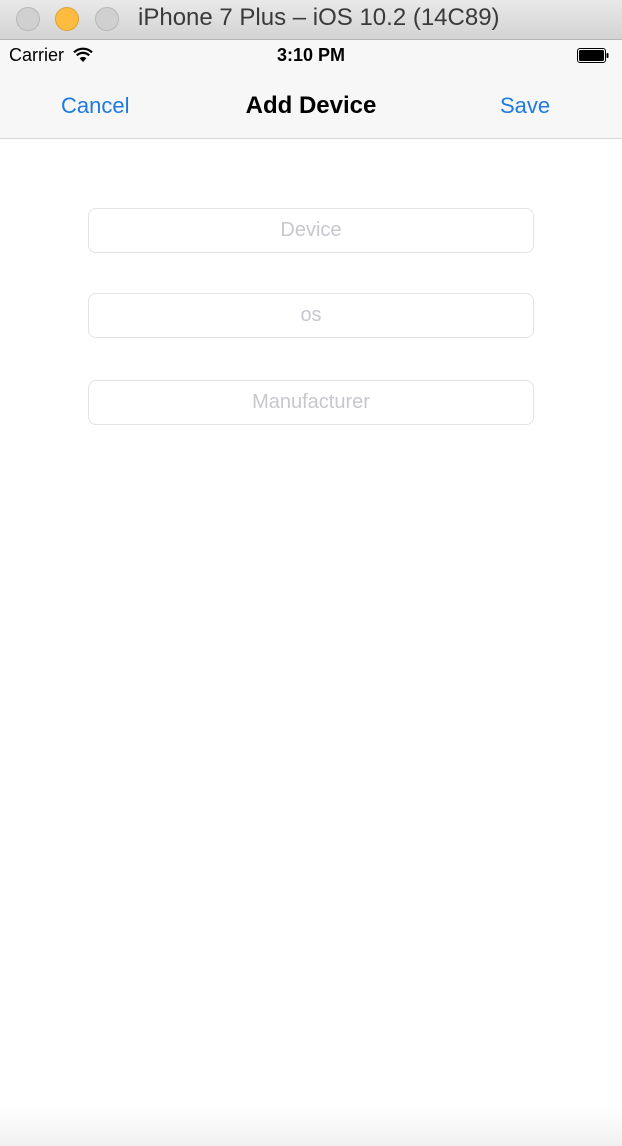  I want to click on ios-status-bar: Carrier 3:10 PM, so click(311, 56).